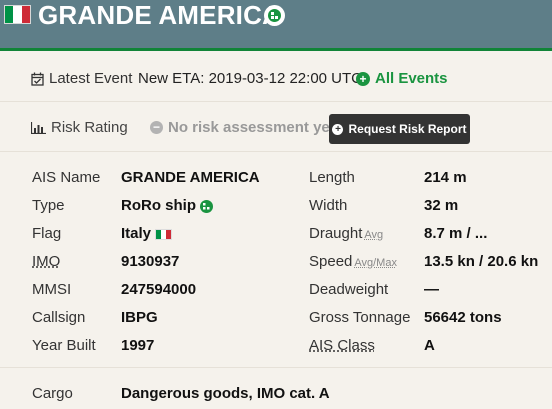 This screenshot has height=409, width=552. I want to click on draught-avg-sub: Avg, so click(374, 235).